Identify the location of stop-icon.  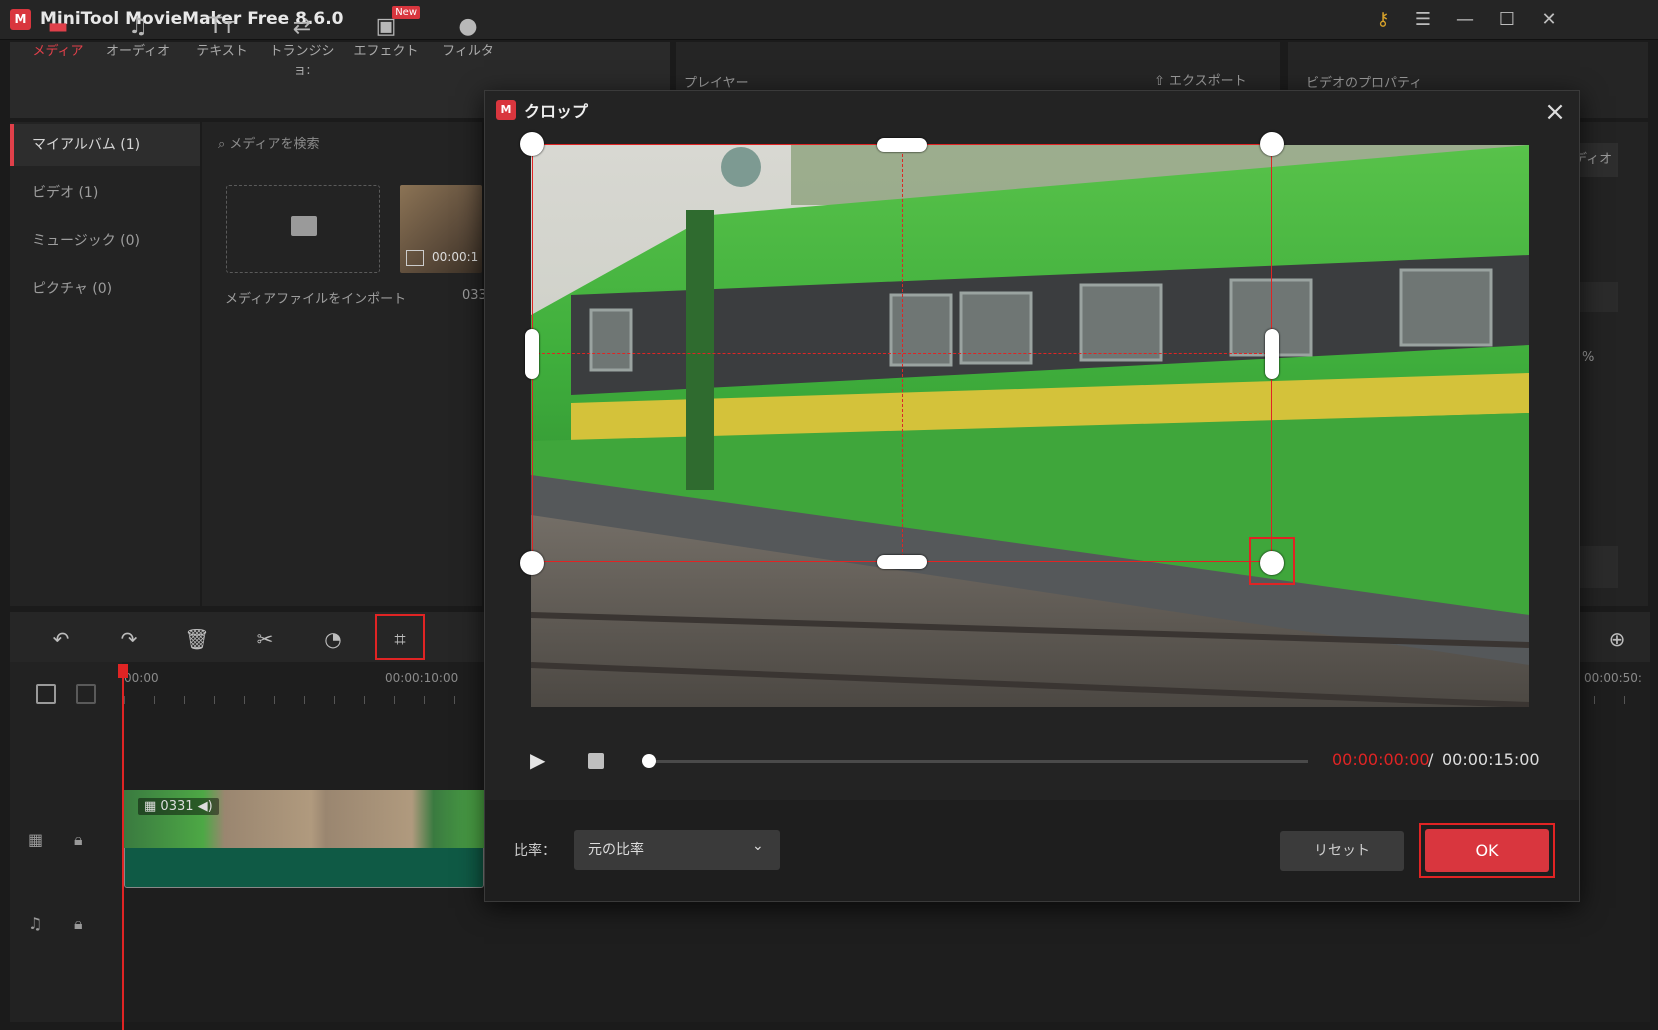
(596, 761).